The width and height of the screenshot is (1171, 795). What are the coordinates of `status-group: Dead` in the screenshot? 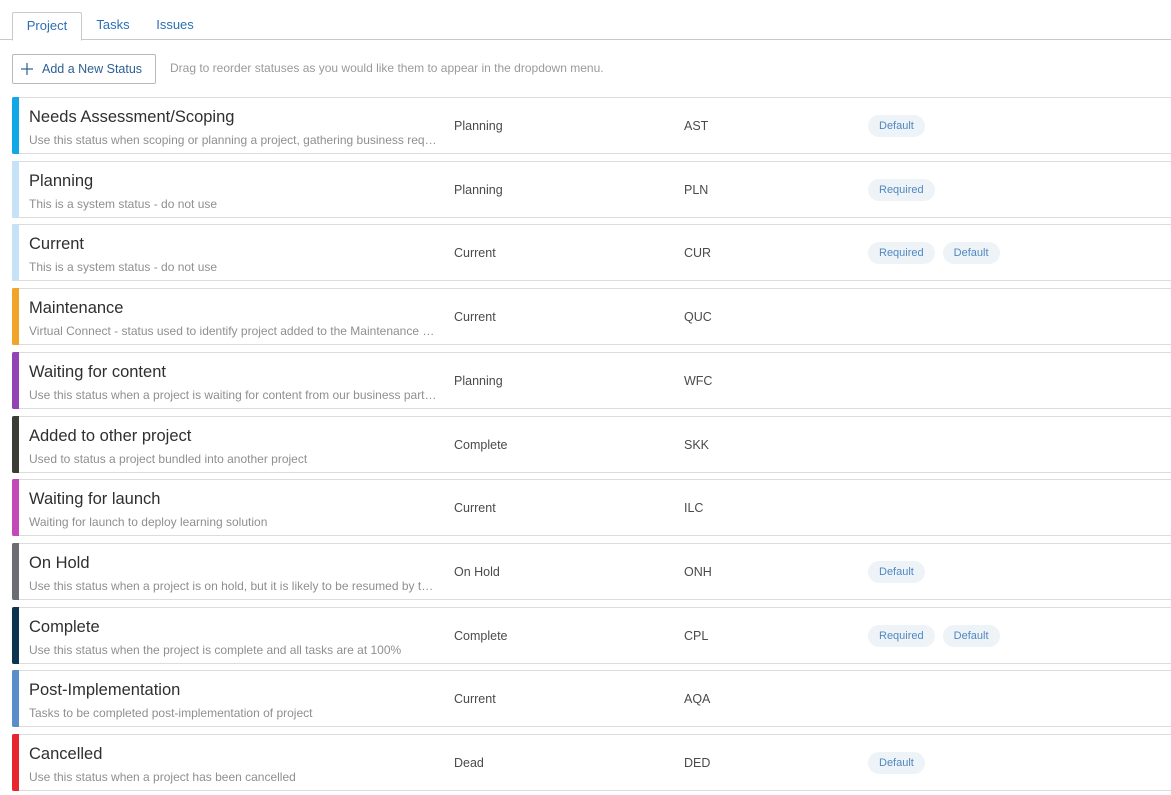 It's located at (469, 763).